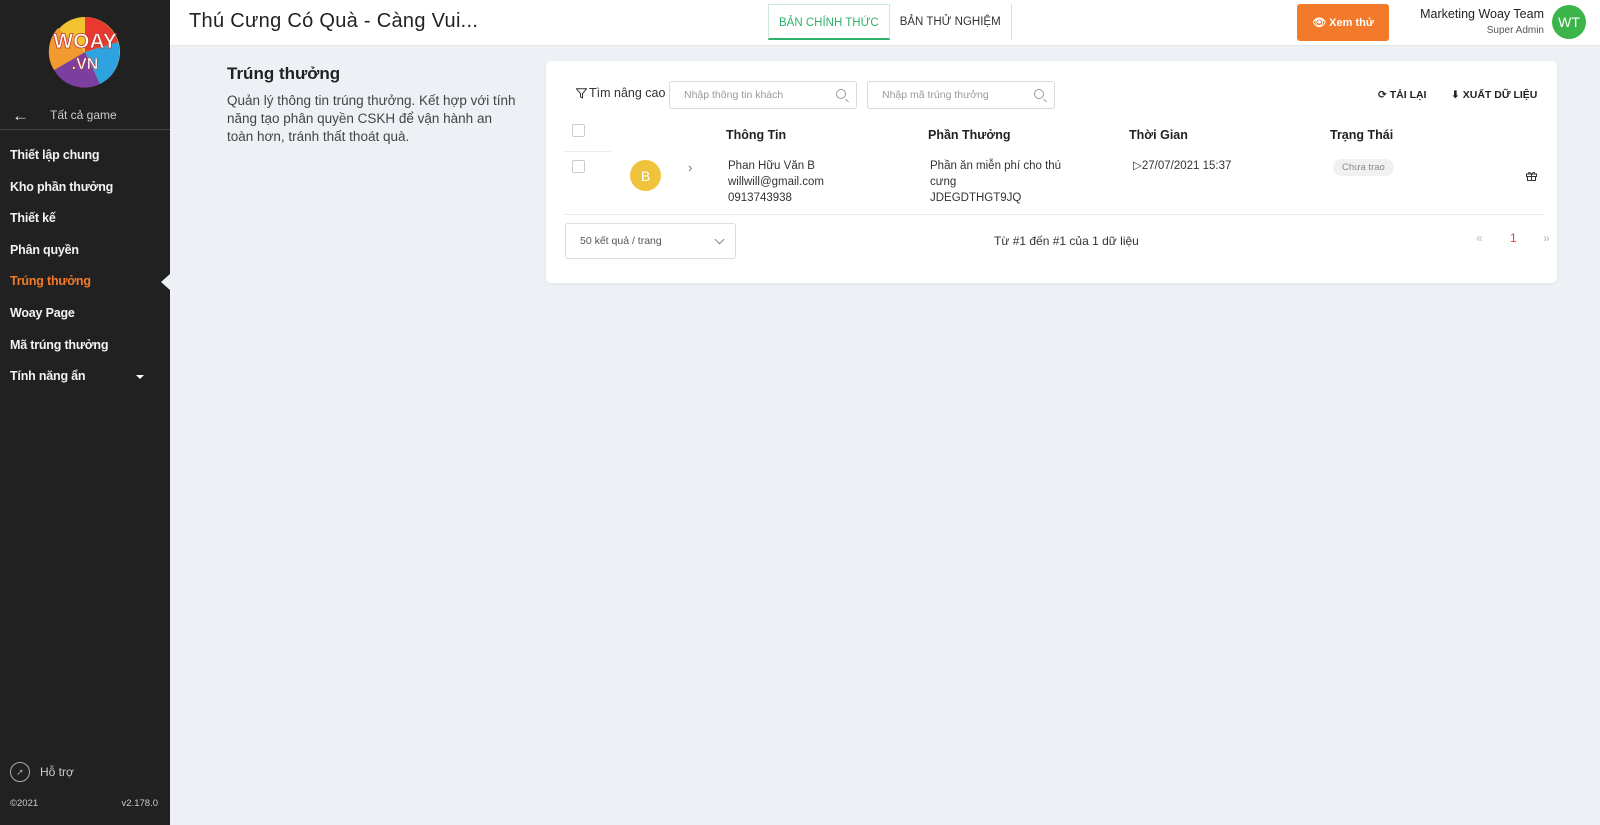 The image size is (1600, 825). What do you see at coordinates (1515, 30) in the screenshot?
I see `user-role: Super Admin` at bounding box center [1515, 30].